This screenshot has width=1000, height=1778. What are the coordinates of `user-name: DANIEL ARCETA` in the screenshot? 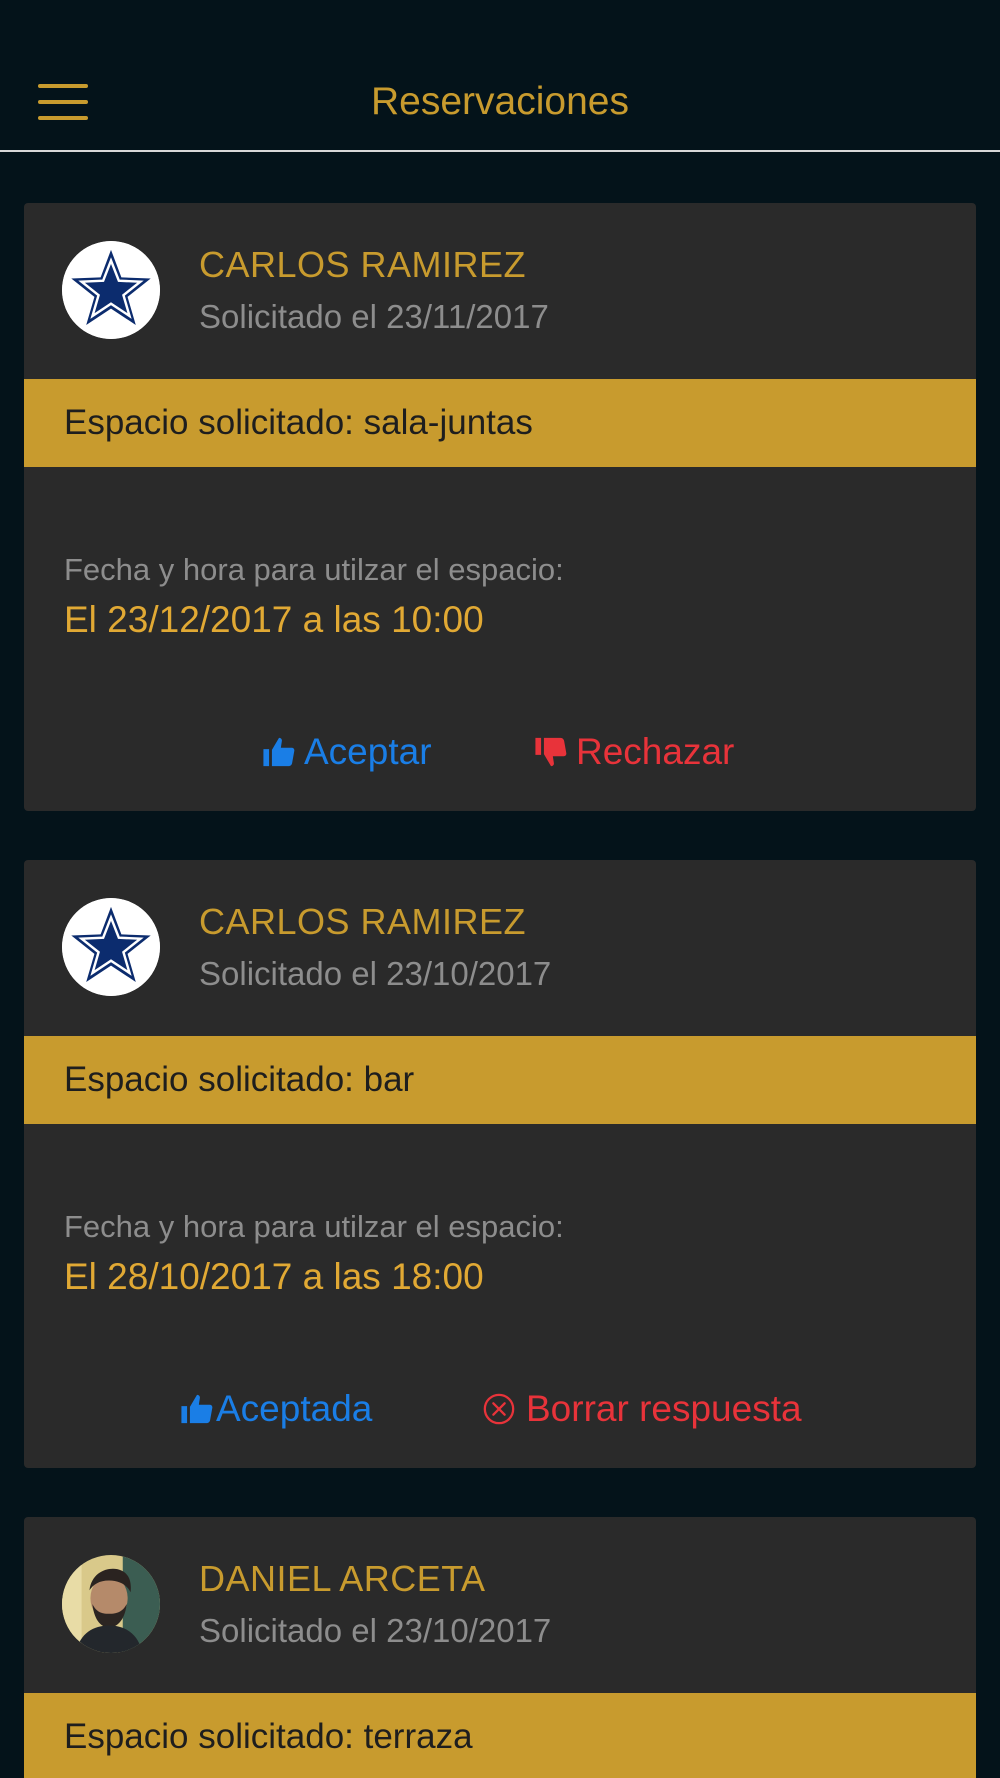 It's located at (342, 1578).